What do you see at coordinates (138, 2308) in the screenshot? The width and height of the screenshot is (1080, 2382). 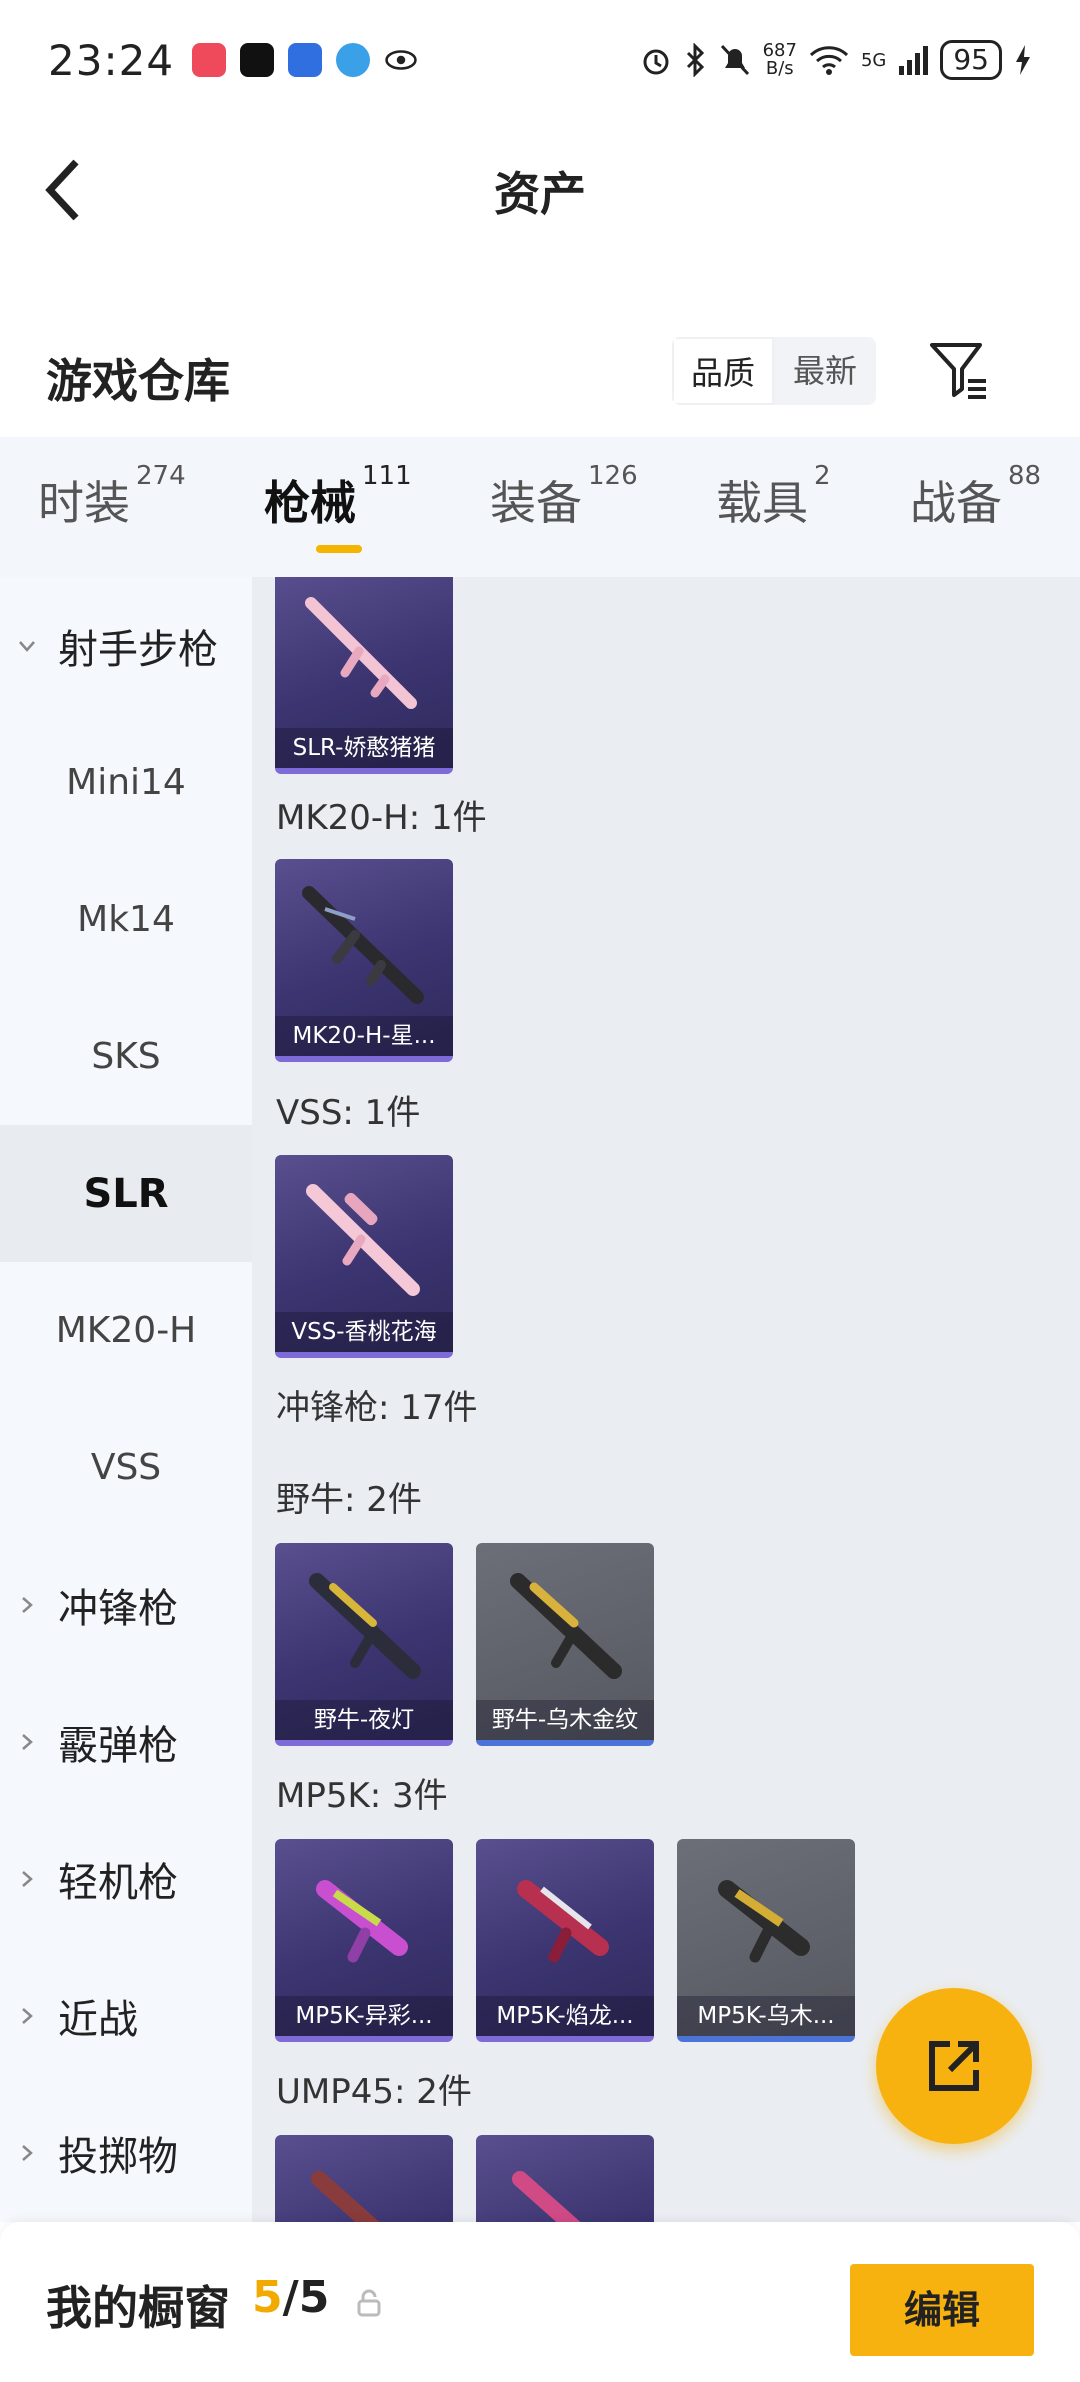 I see `showcase-title: 我的橱窗` at bounding box center [138, 2308].